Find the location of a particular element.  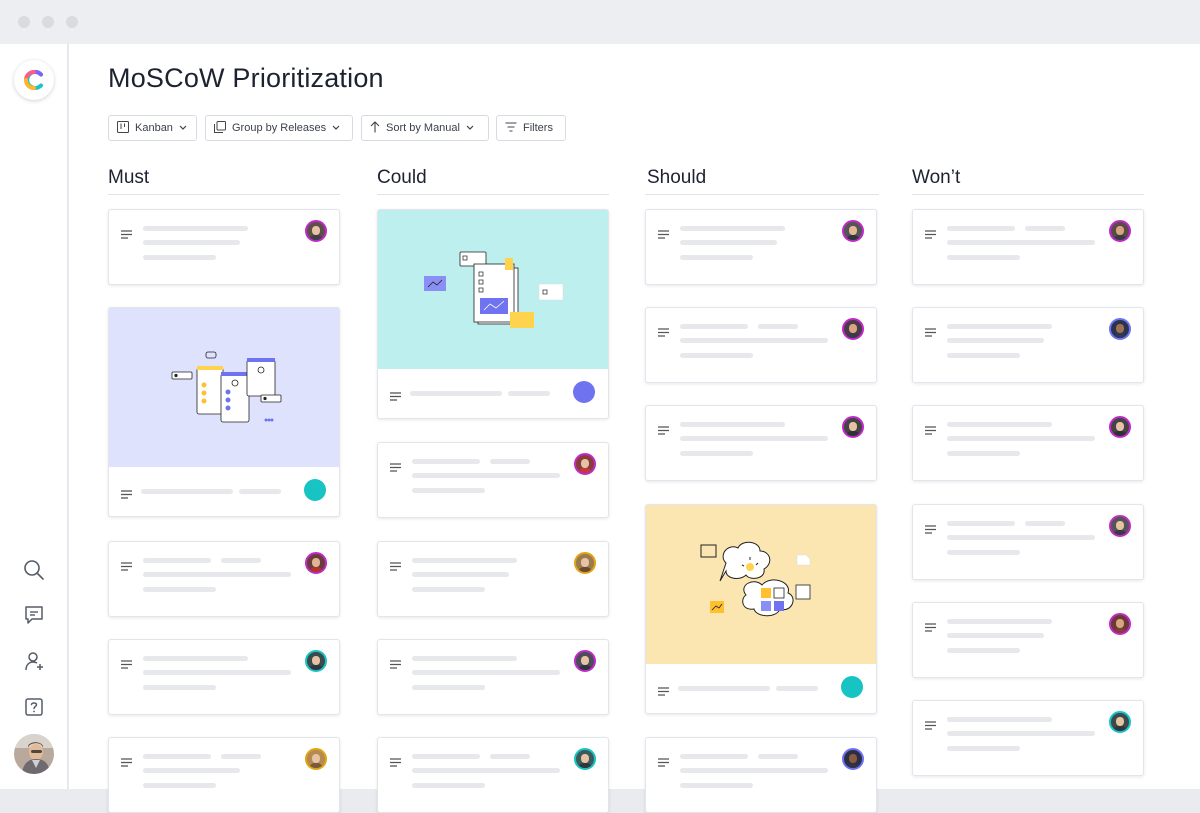

sort-dropdown: Sort by Manual is located at coordinates (425, 128).